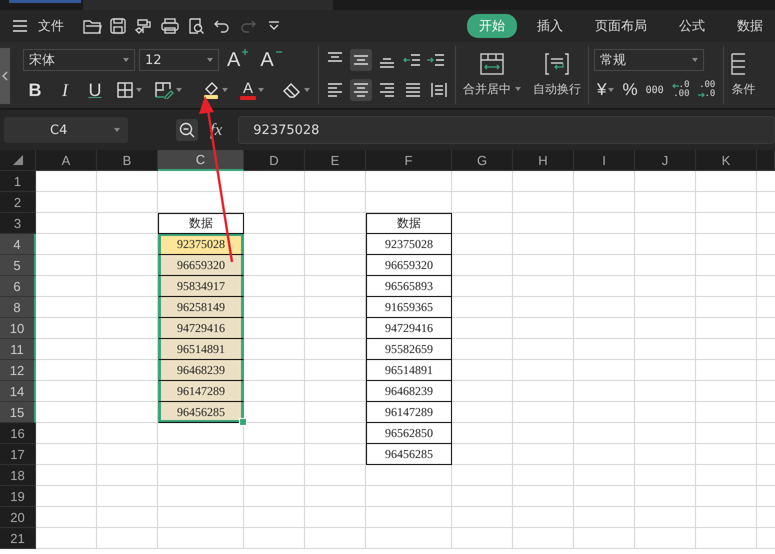 The width and height of the screenshot is (775, 554). What do you see at coordinates (18, 433) in the screenshot?
I see `row-header: 16` at bounding box center [18, 433].